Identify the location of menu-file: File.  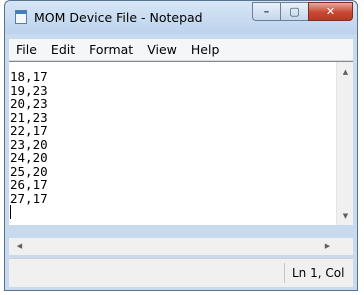
(26, 49).